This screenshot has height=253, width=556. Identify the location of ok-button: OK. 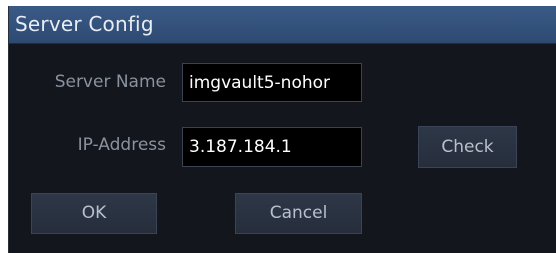
(94, 213).